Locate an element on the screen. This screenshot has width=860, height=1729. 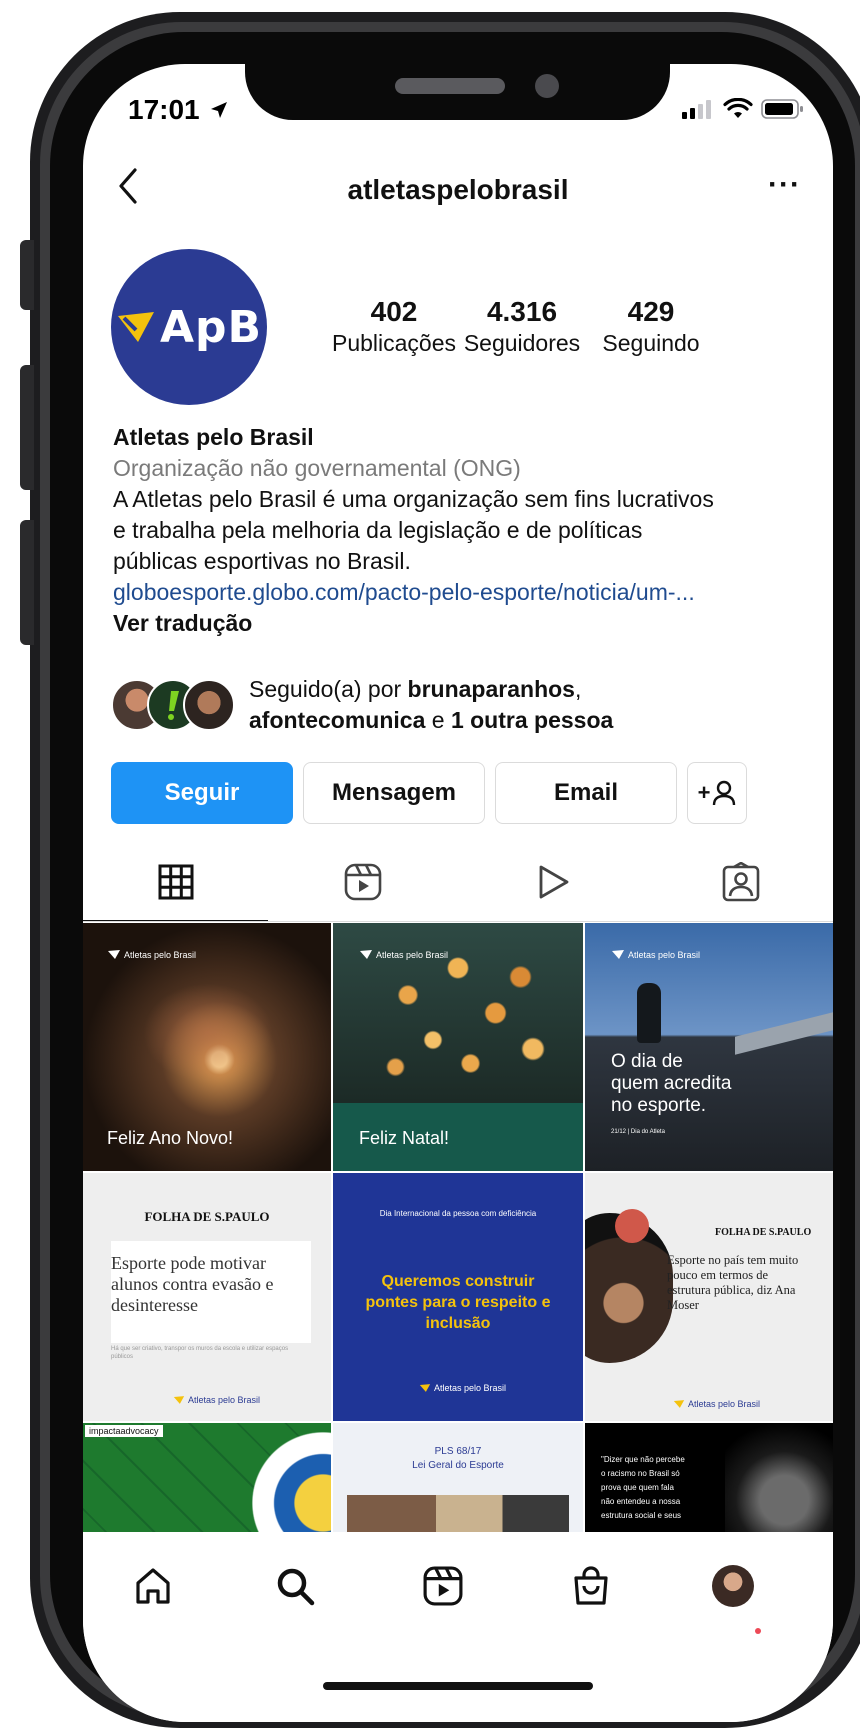
followed-comma: , is located at coordinates (578, 689).